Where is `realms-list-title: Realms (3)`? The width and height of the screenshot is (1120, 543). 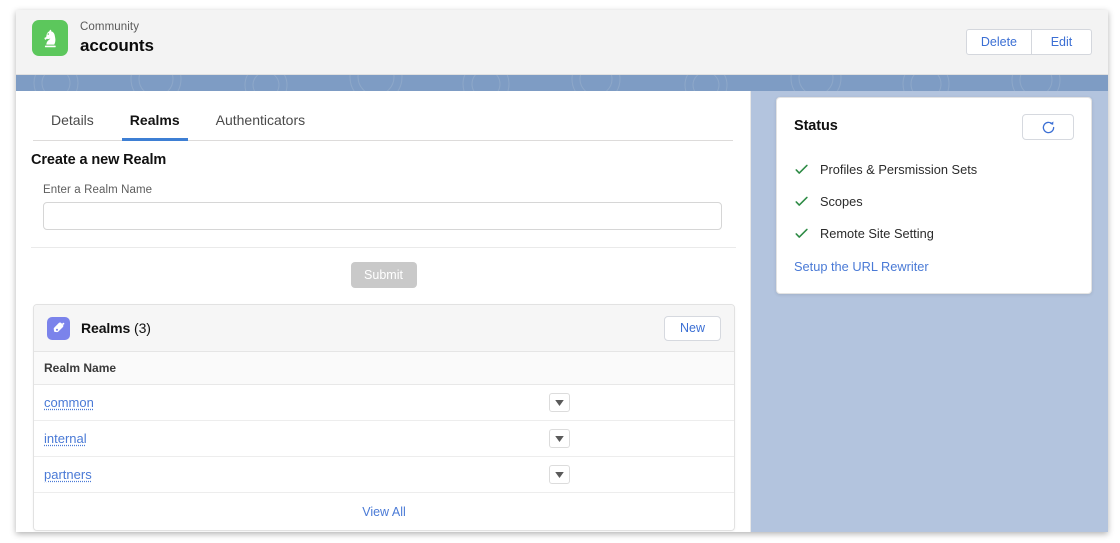
realms-list-title: Realms (3) is located at coordinates (116, 328).